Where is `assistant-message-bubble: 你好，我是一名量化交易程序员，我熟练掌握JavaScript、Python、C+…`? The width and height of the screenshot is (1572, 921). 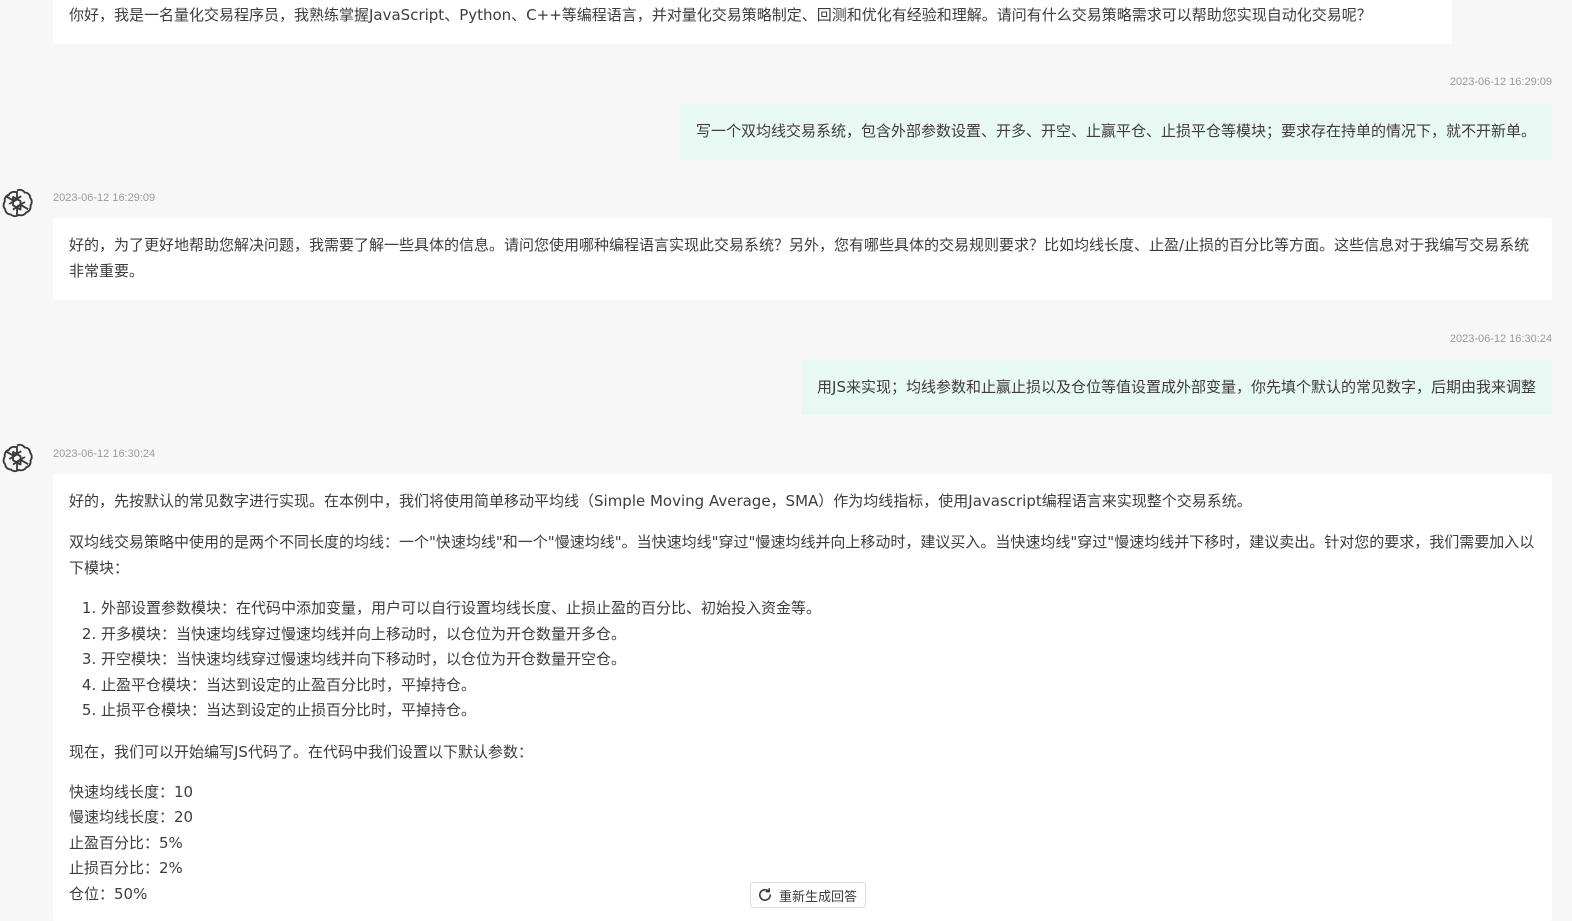 assistant-message-bubble: 你好，我是一名量化交易程序员，我熟练掌握JavaScript、Python、C+… is located at coordinates (752, 22).